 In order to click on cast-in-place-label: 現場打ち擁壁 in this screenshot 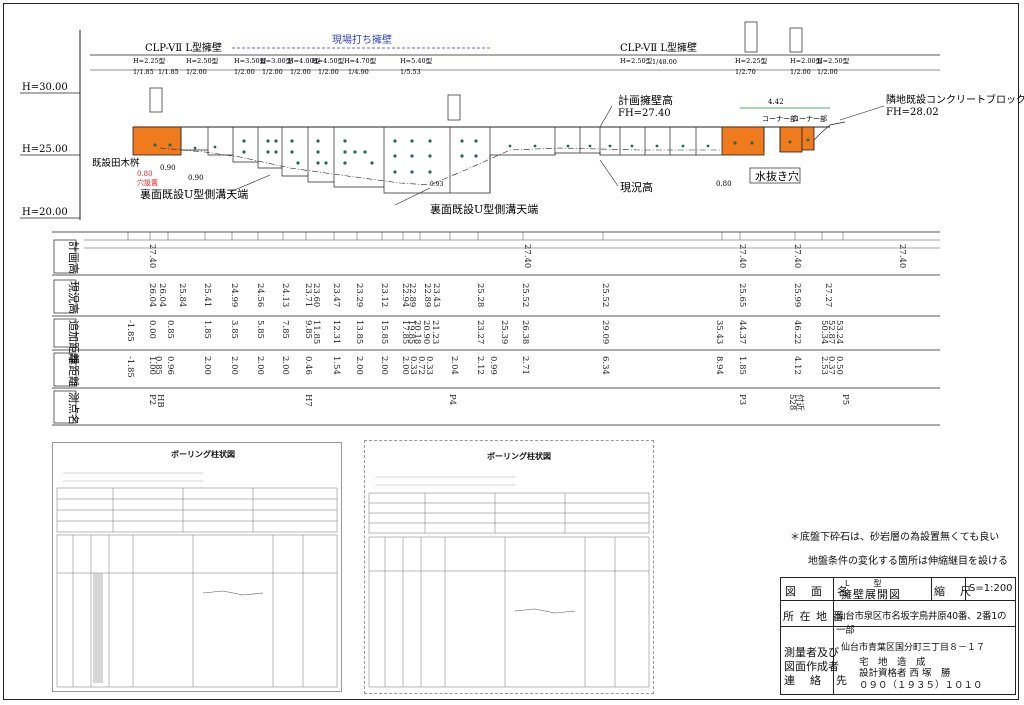, I will do `click(362, 39)`.